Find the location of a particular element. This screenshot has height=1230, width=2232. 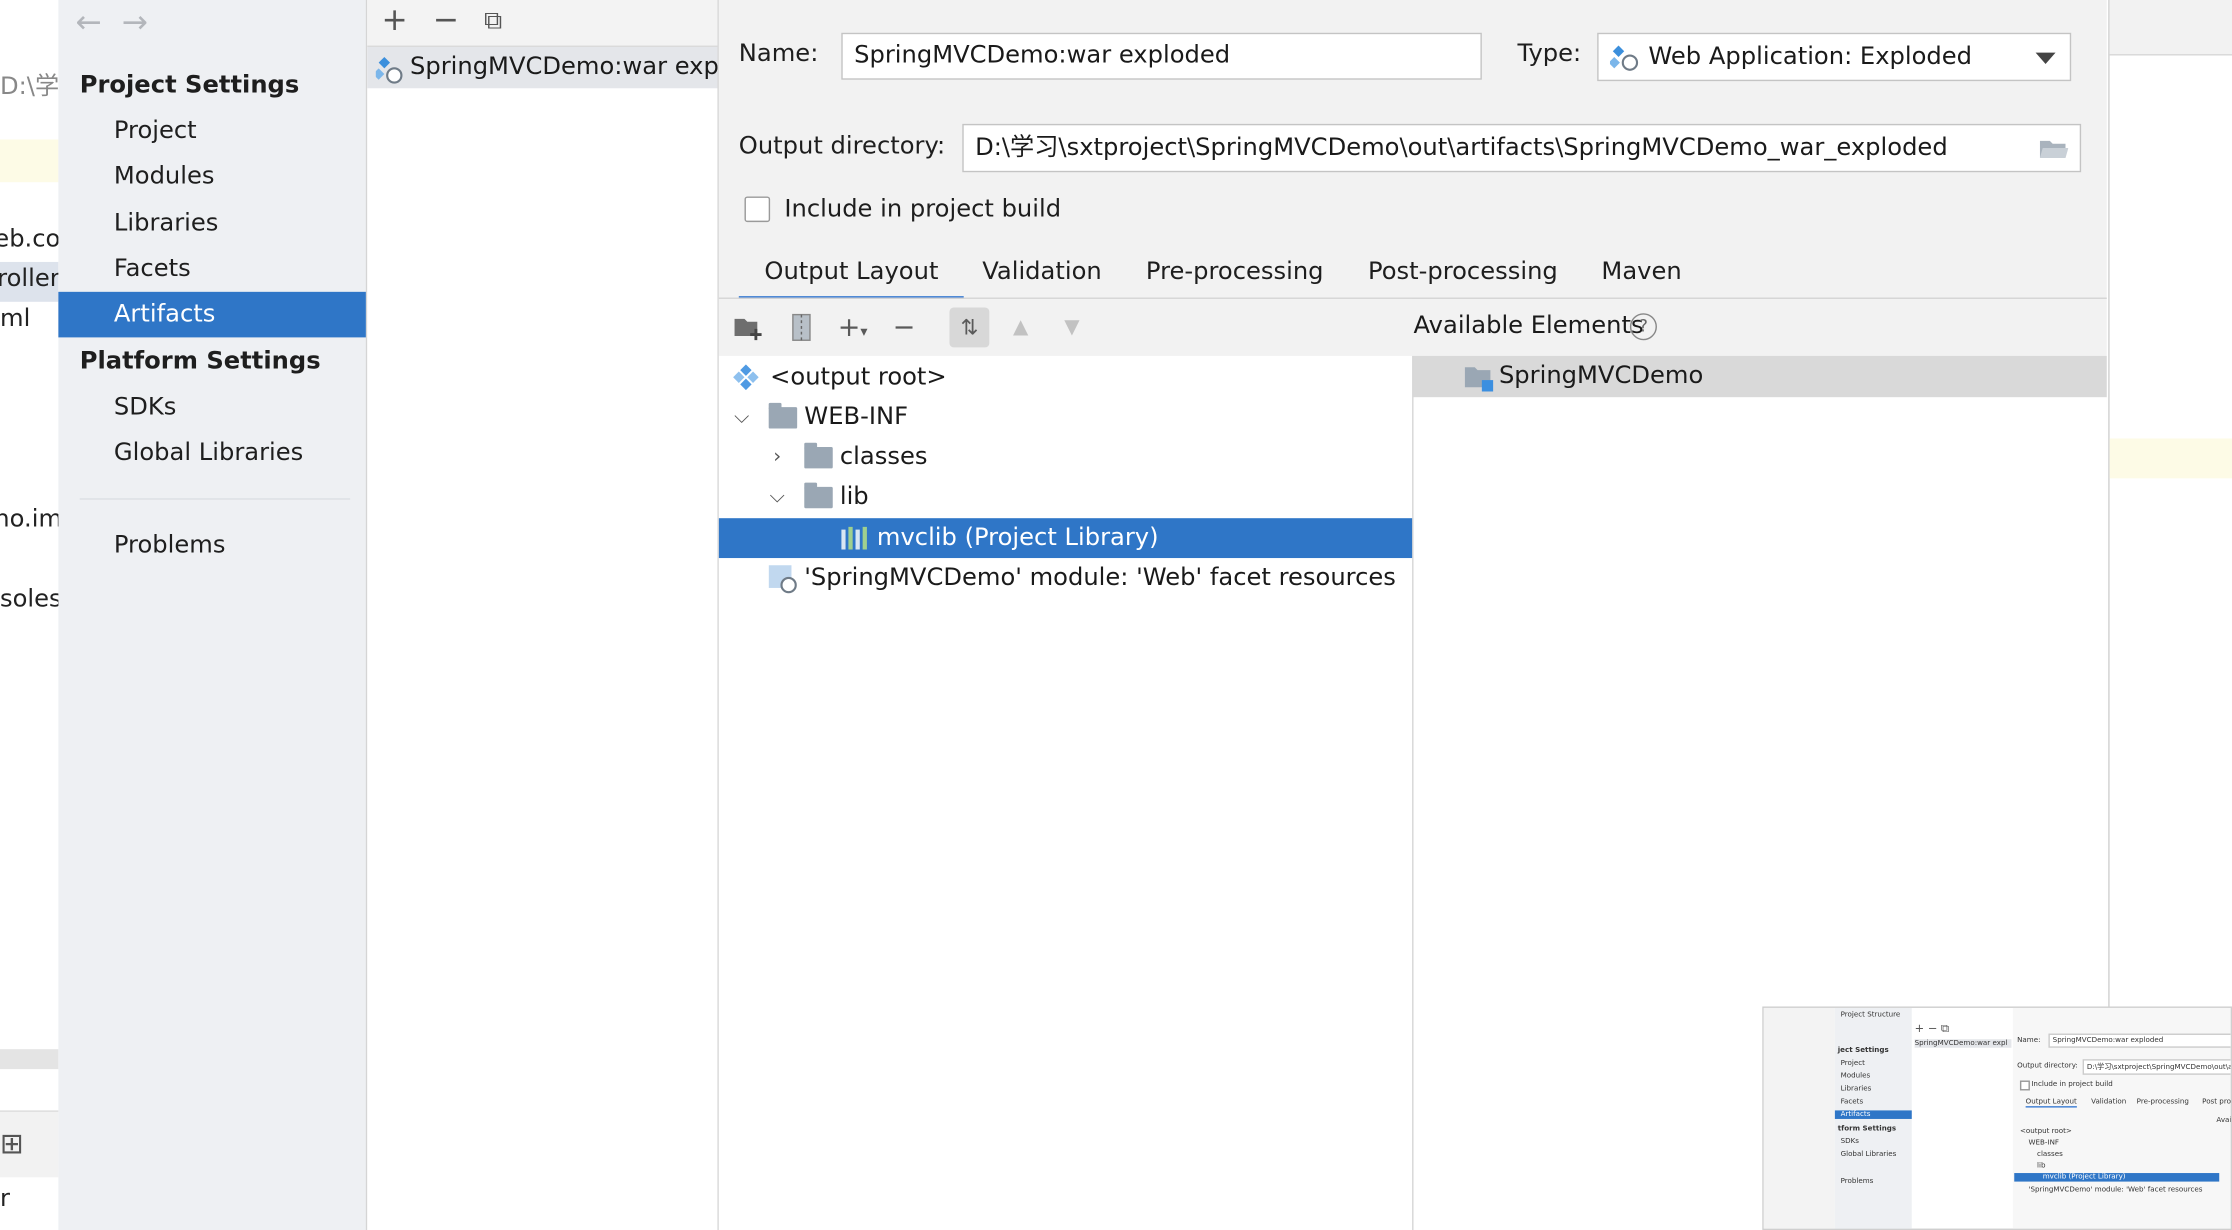

chevron-right-icon: › is located at coordinates (777, 457).